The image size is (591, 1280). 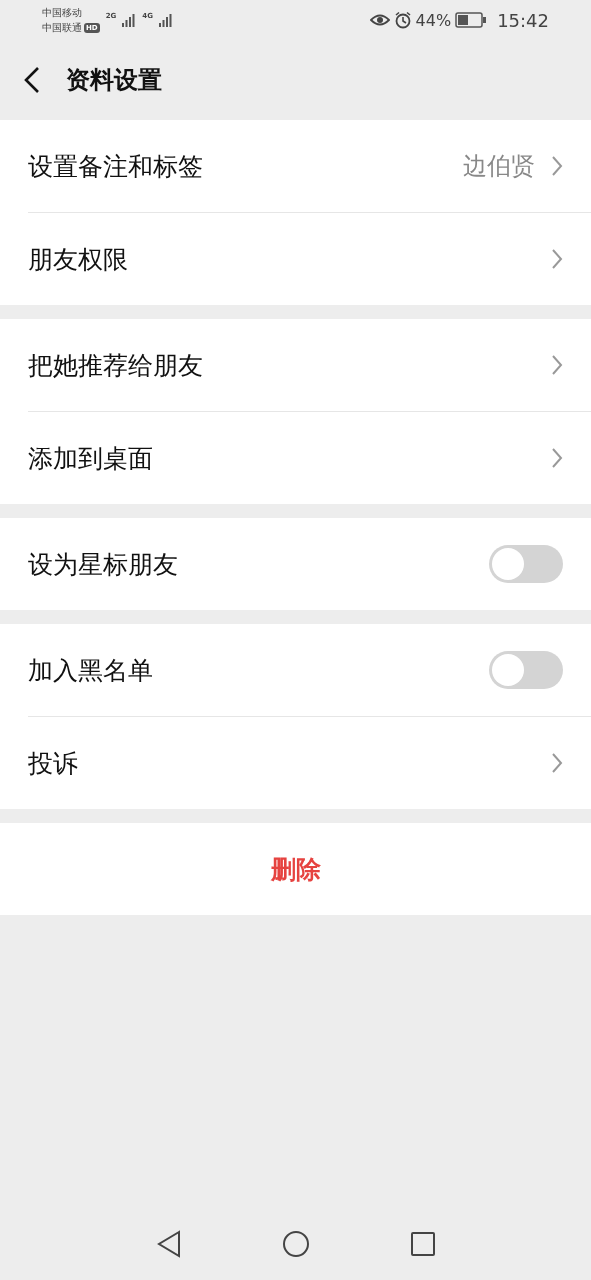 I want to click on clock-time: 15:42, so click(x=523, y=20).